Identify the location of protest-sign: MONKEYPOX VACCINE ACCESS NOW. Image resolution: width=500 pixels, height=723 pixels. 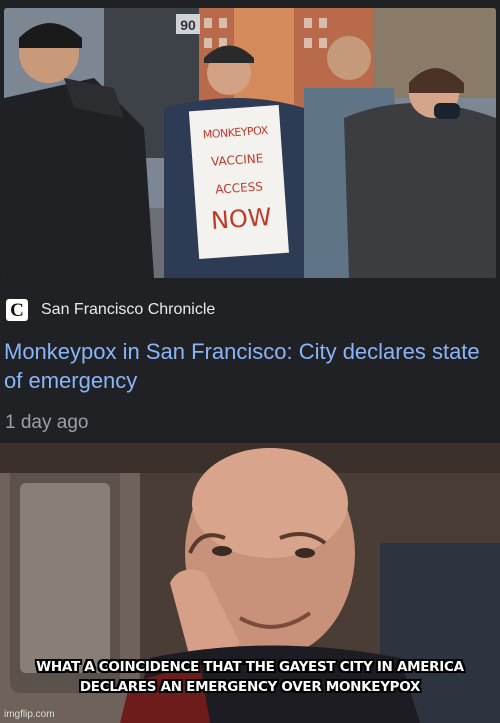
(239, 186).